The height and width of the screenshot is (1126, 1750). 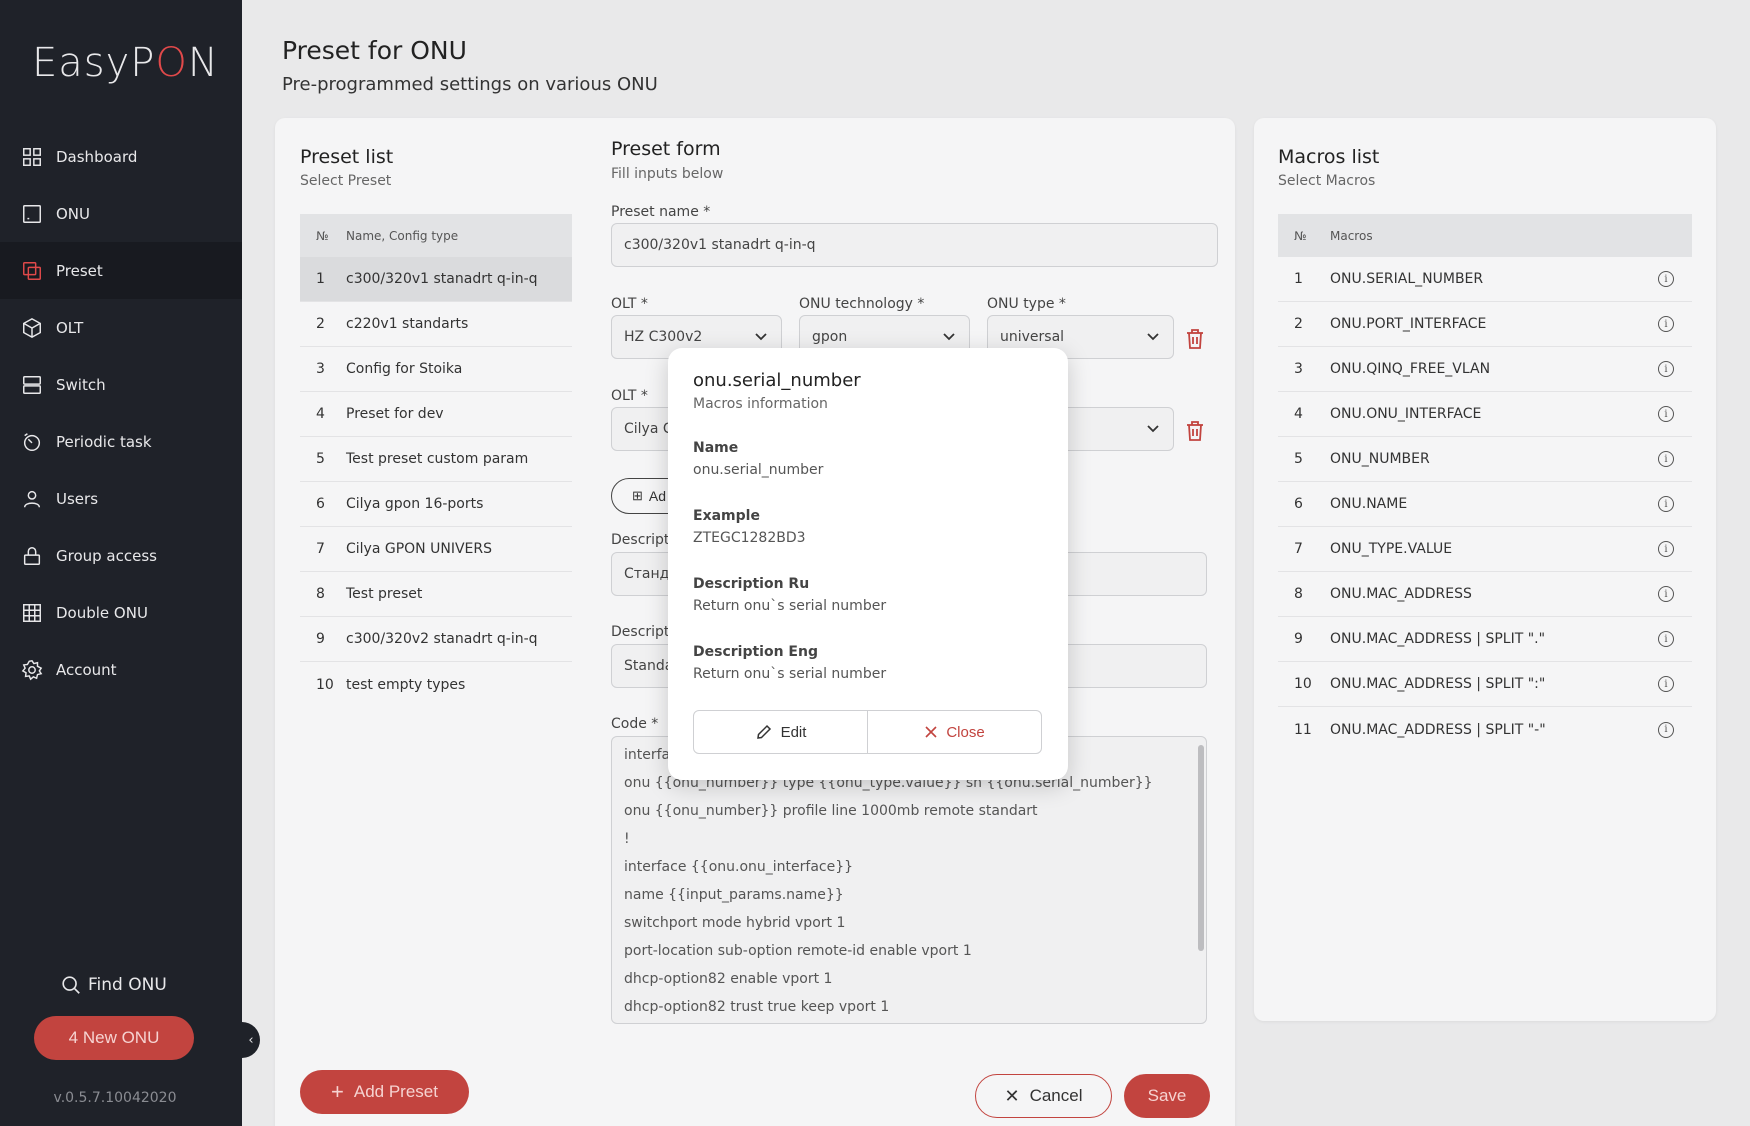 I want to click on macros-list-title: Macros list, so click(x=1329, y=157).